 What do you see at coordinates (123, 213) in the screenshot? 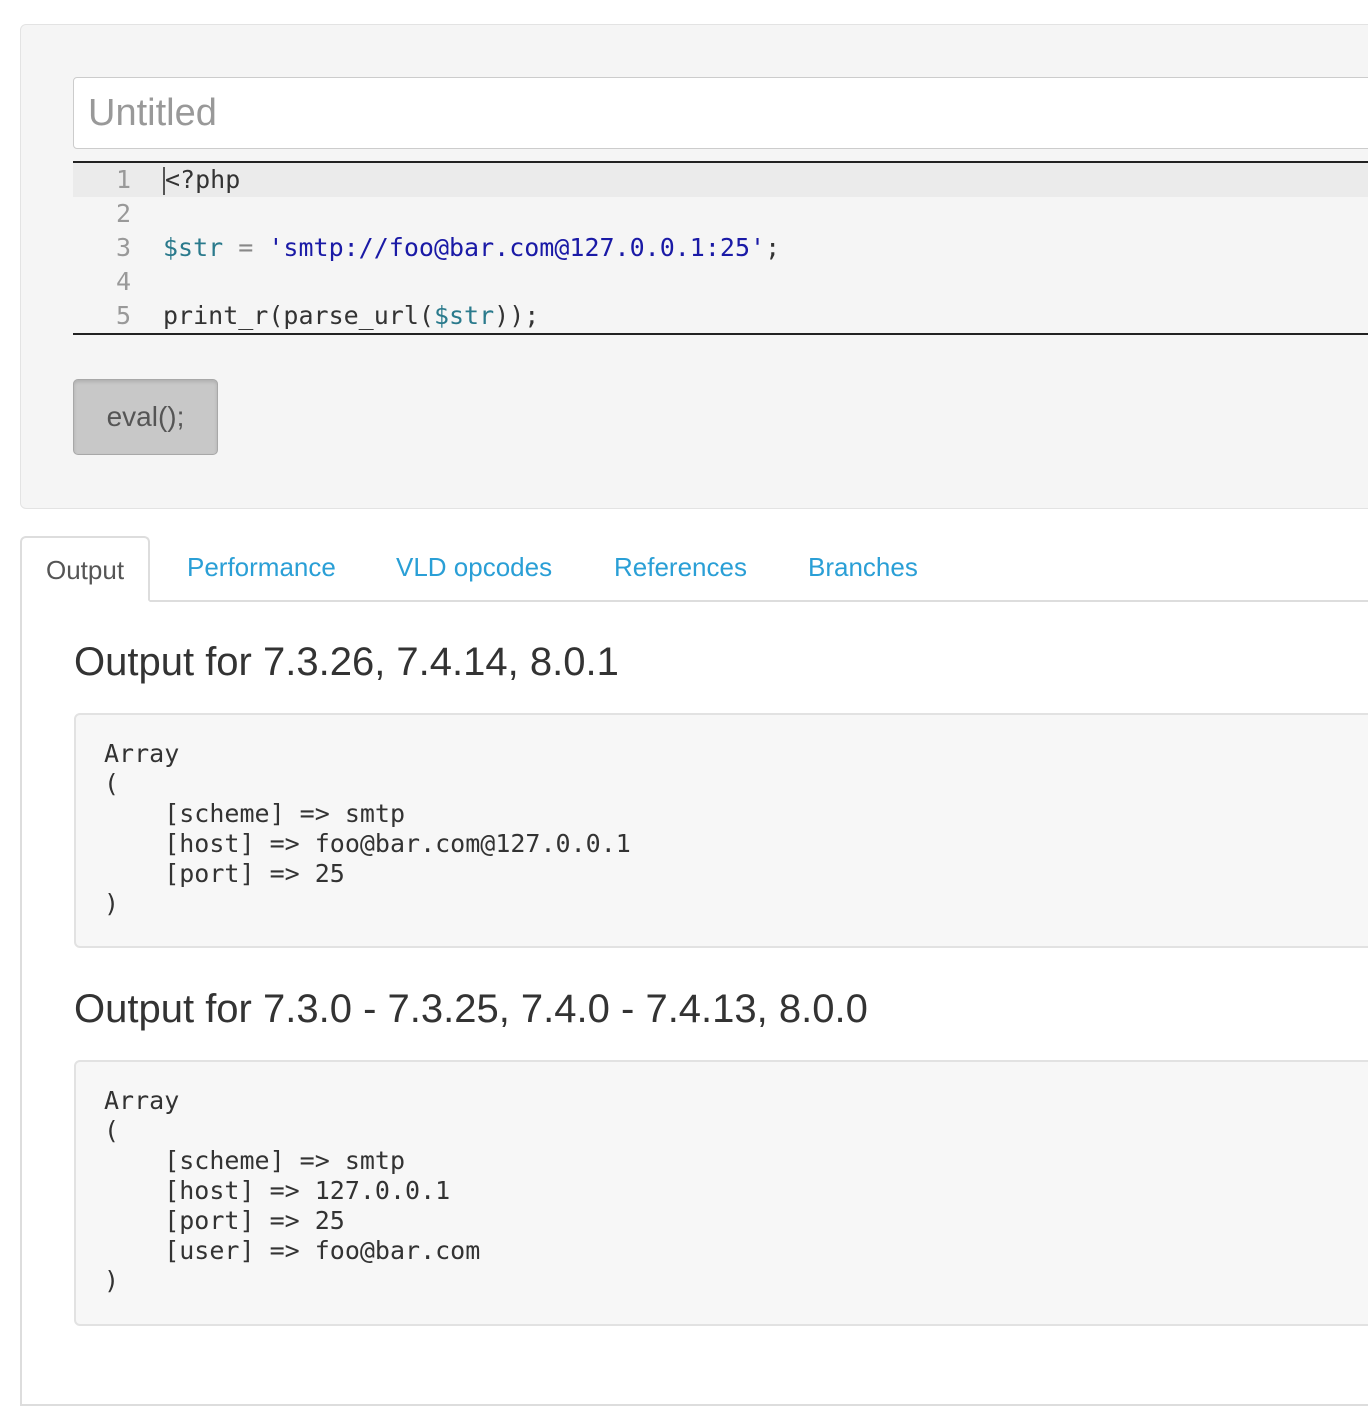
I see `line-number: 2` at bounding box center [123, 213].